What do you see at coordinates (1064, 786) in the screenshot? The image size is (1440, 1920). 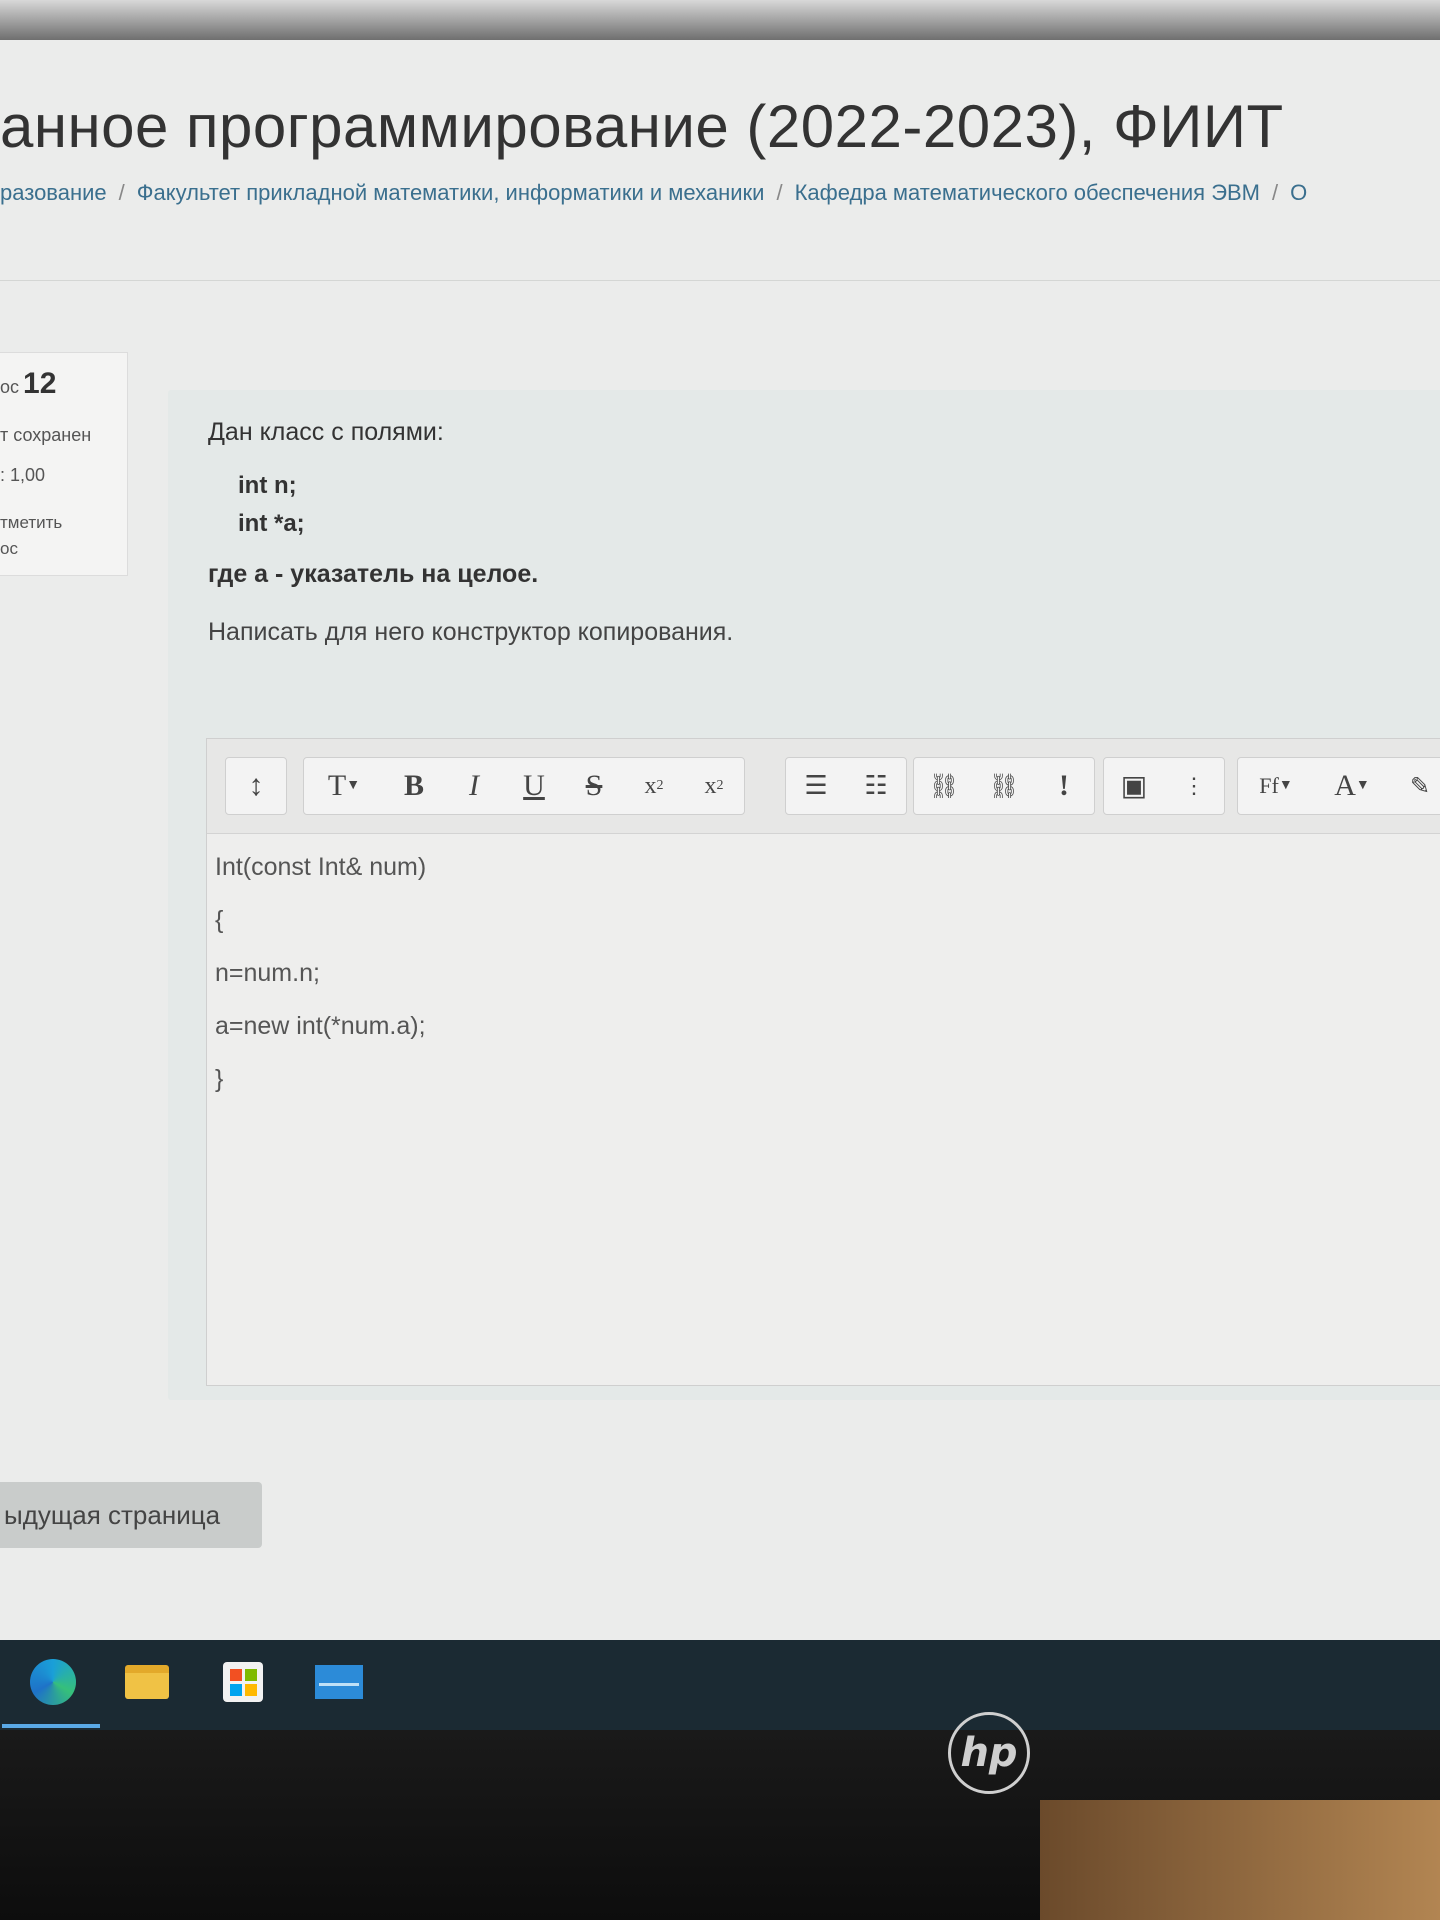 I see `special-char-button: !` at bounding box center [1064, 786].